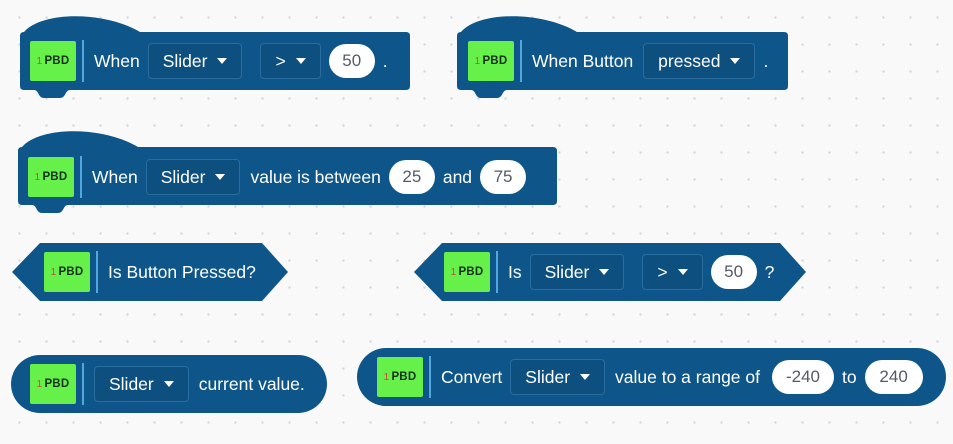 The width and height of the screenshot is (953, 444). I want to click on between-label: value is between, so click(315, 176).